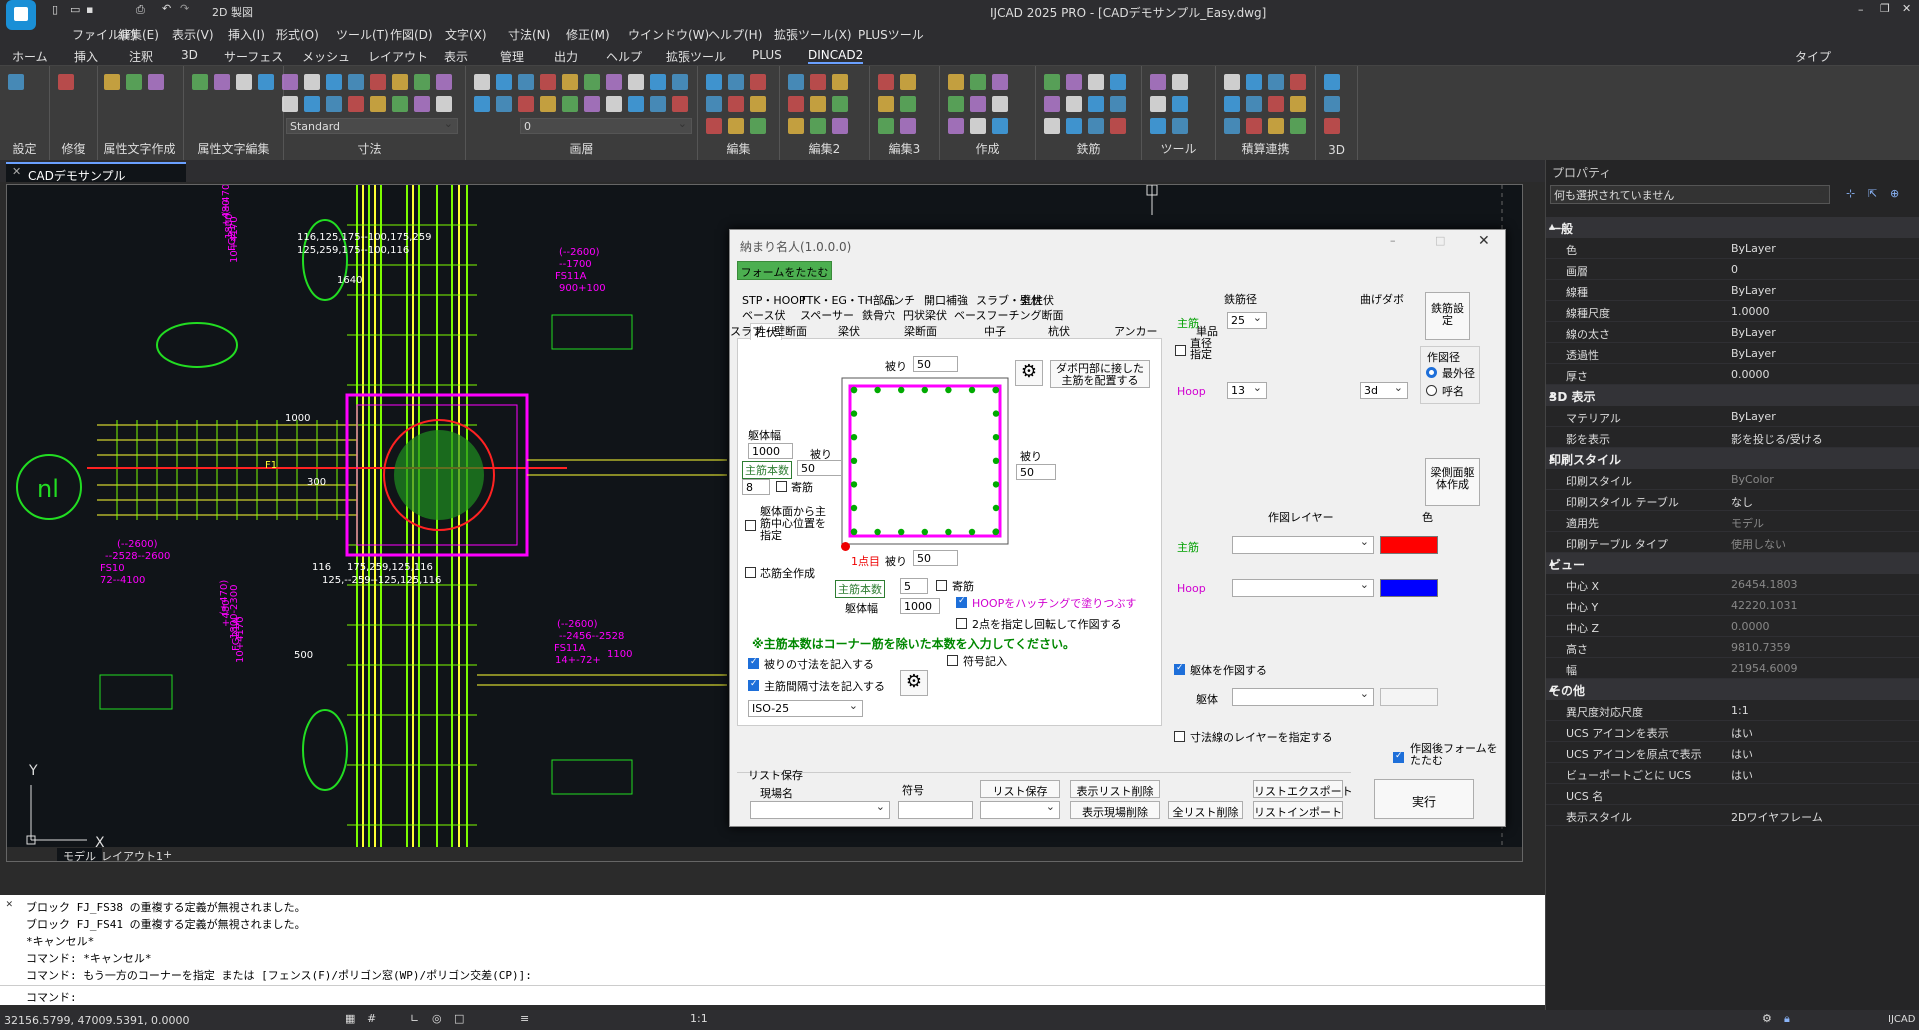 Image resolution: width=1919 pixels, height=1030 pixels. What do you see at coordinates (1179, 736) in the screenshot?
I see `dim-layer-checkbox` at bounding box center [1179, 736].